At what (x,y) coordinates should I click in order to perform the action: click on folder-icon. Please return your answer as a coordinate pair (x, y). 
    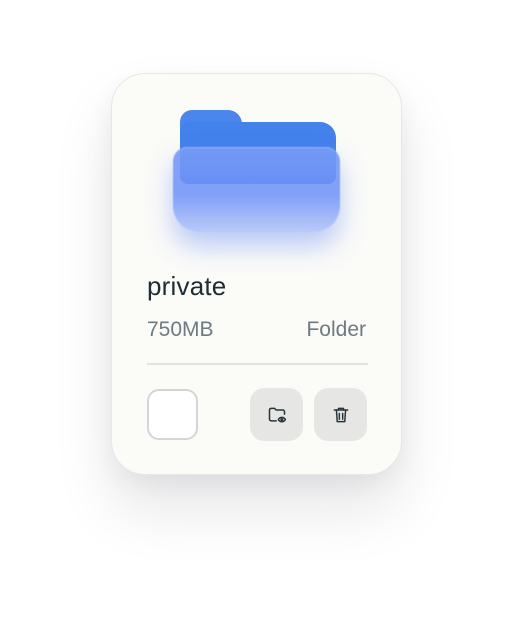
    Looking at the image, I should click on (255, 169).